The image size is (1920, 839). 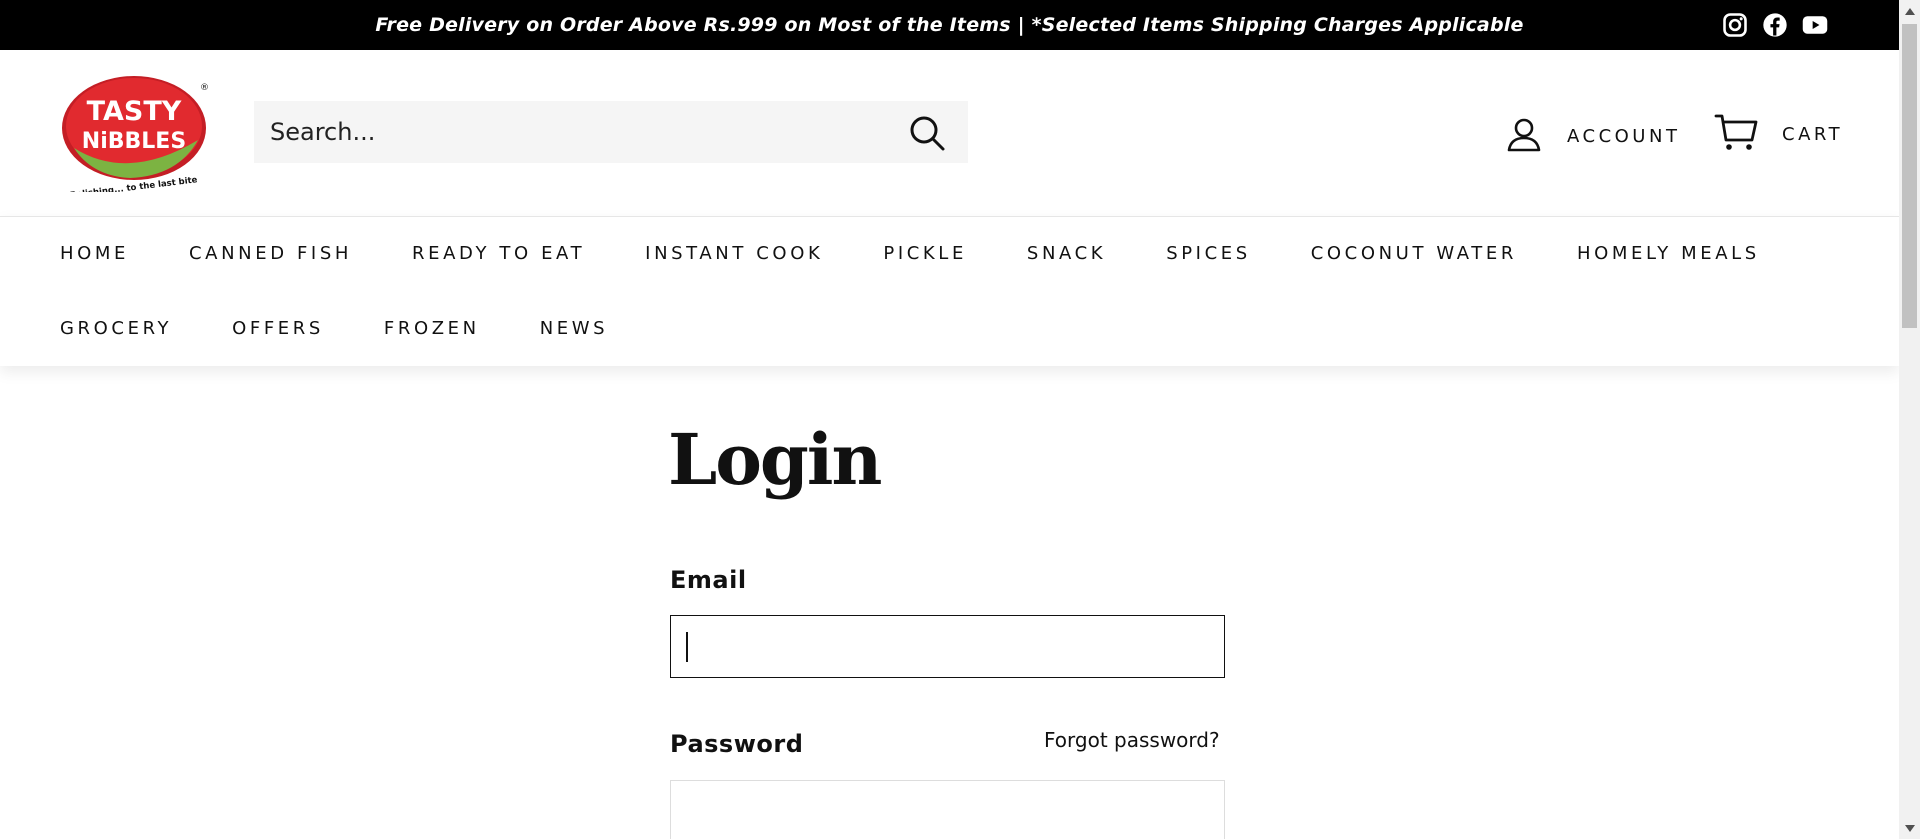 I want to click on search-icon, so click(x=927, y=133).